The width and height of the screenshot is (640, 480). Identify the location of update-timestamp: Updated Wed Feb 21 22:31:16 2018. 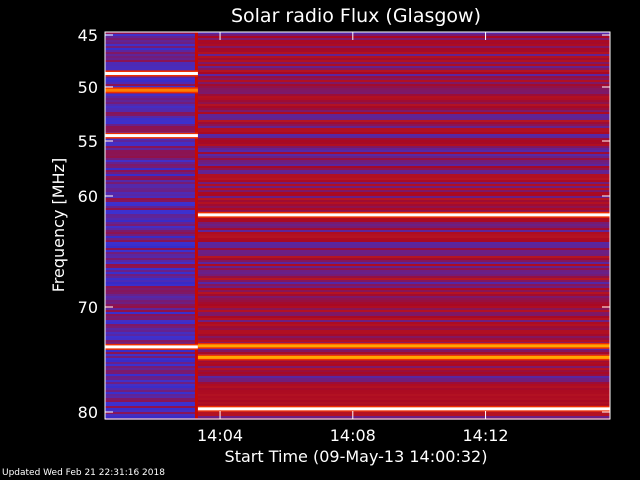
(83, 473).